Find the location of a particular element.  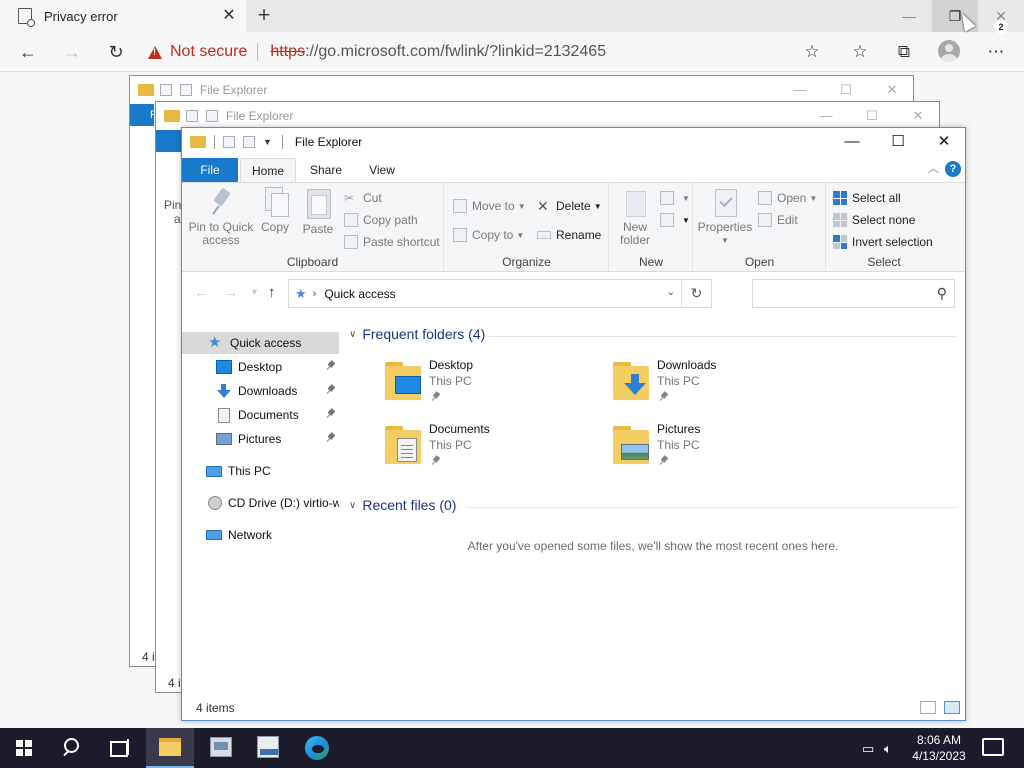

more-menu-icon: ⋯ is located at coordinates (996, 52).